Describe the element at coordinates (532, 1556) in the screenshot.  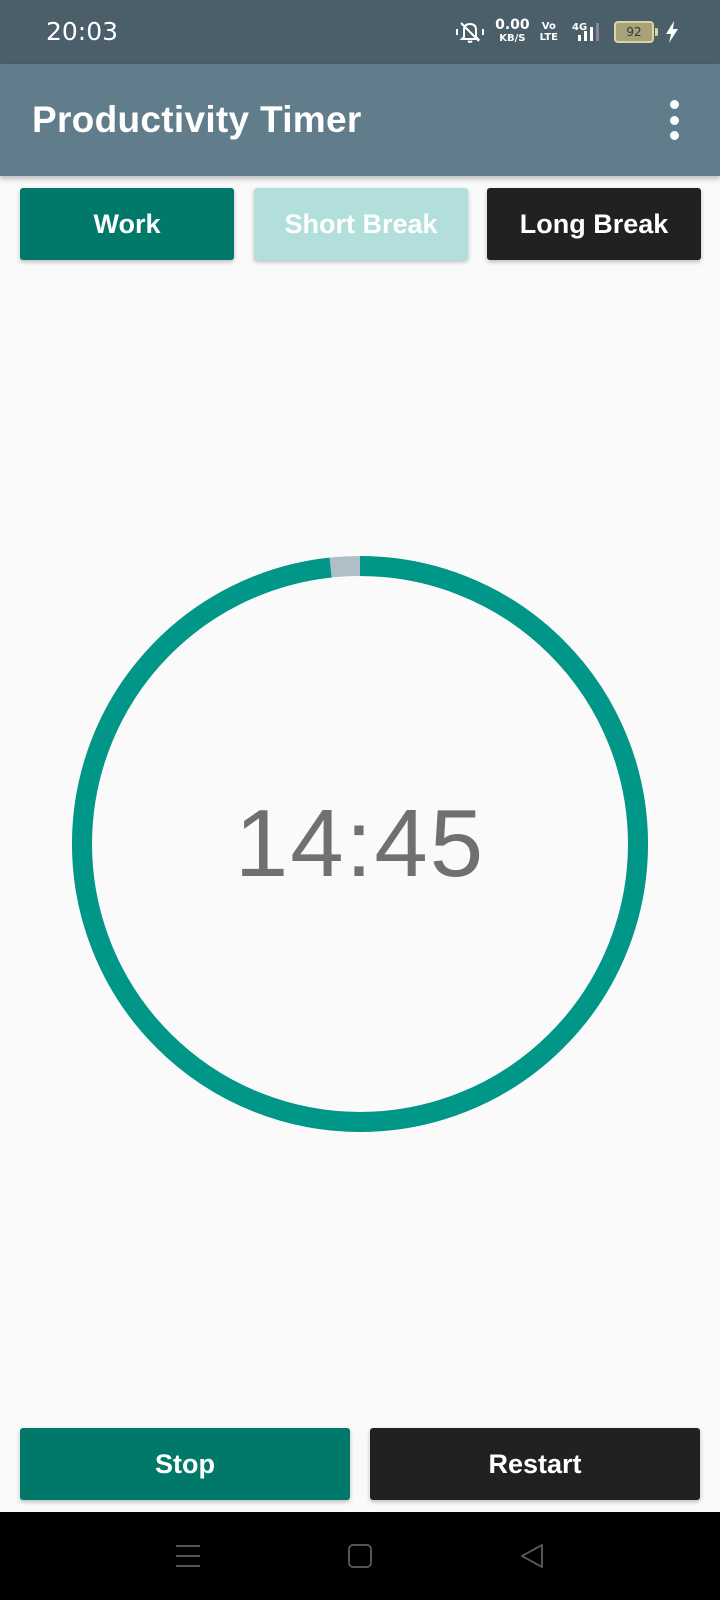
I see `back-icon` at that location.